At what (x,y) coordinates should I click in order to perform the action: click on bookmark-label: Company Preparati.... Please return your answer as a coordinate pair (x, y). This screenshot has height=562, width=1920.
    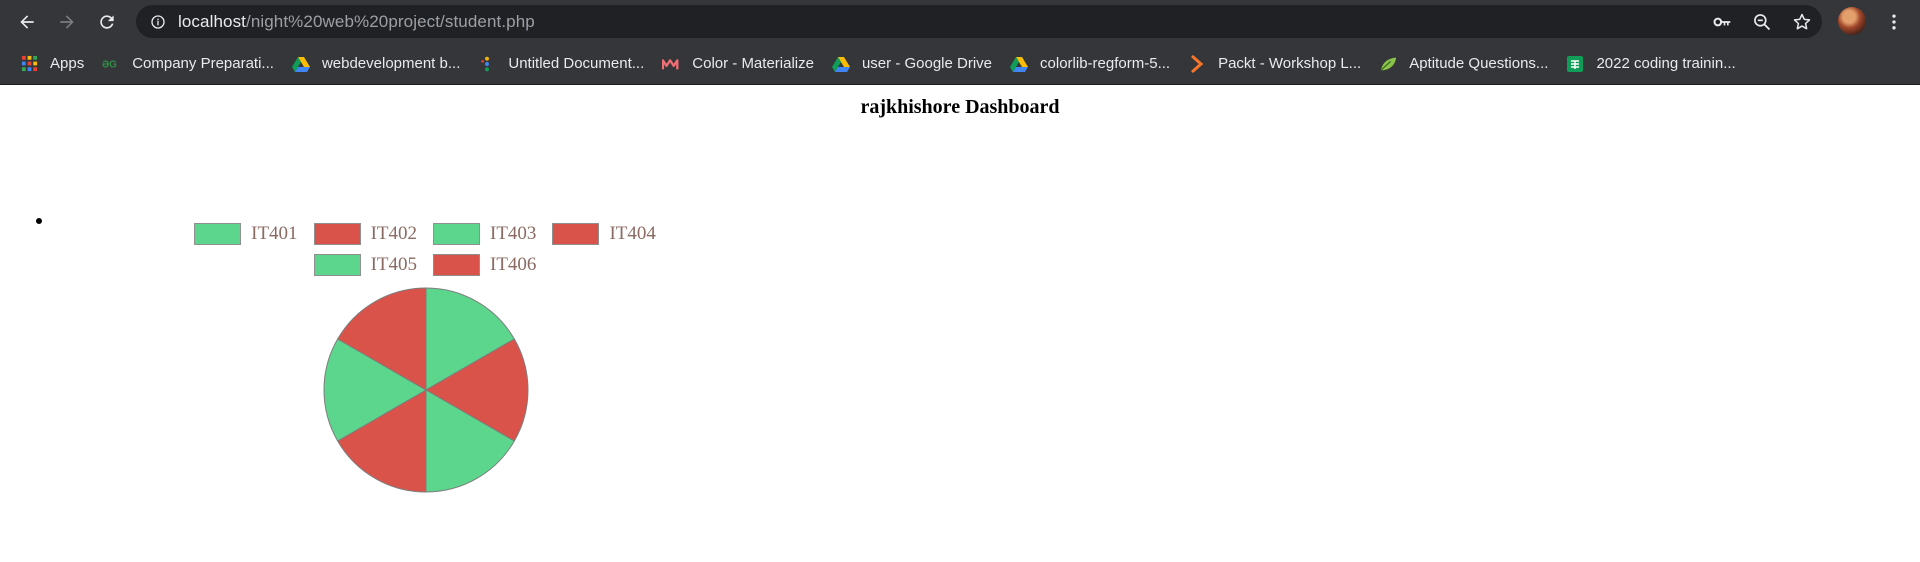
    Looking at the image, I should click on (203, 63).